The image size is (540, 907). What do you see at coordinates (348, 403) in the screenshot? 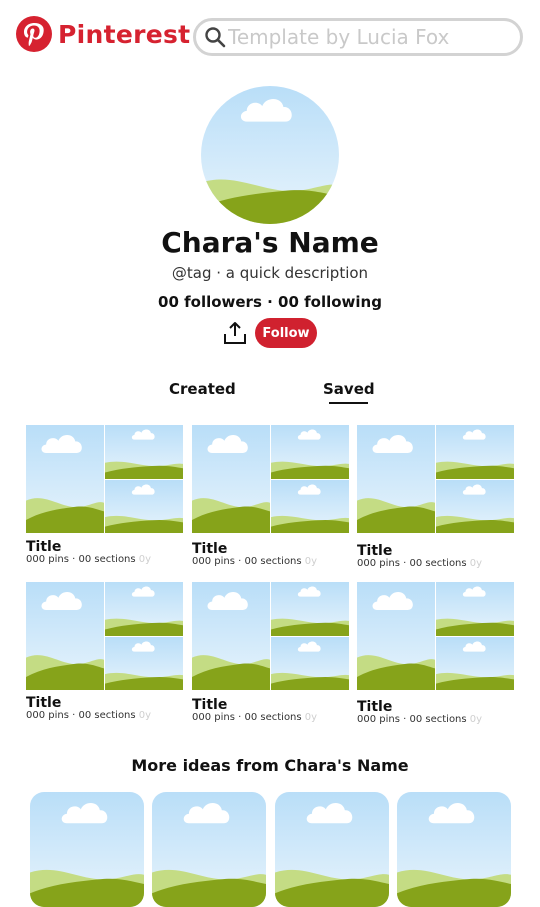
I see `active-tab-indicator` at bounding box center [348, 403].